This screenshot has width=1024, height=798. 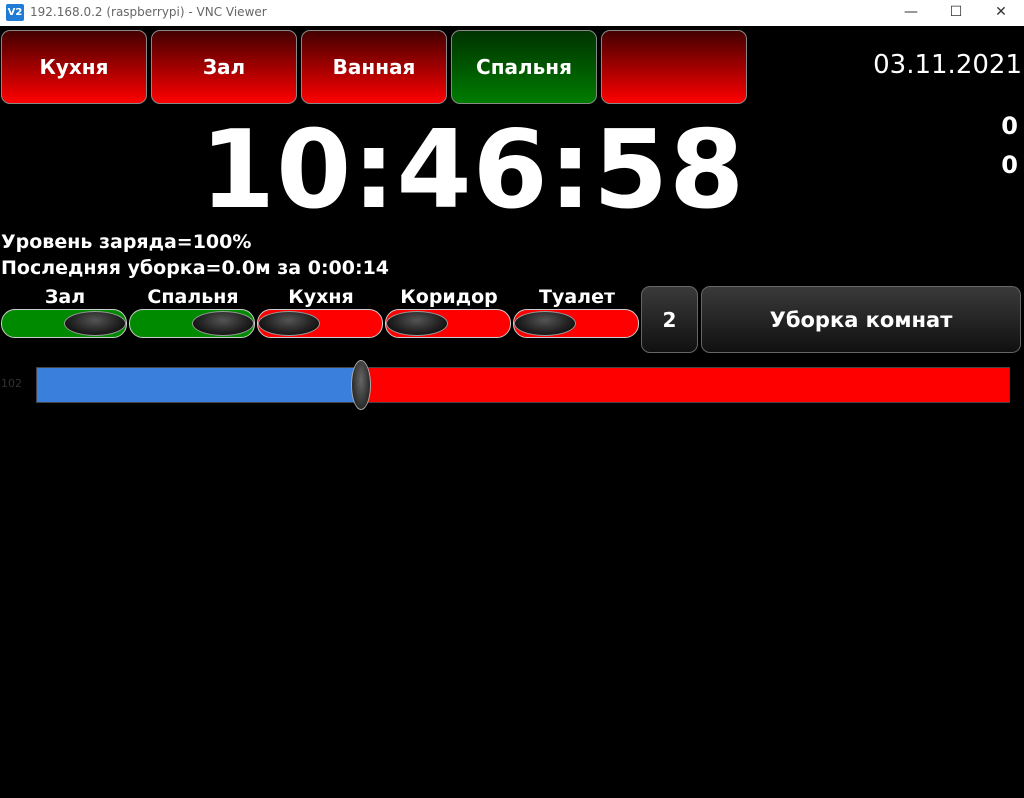 I want to click on zone-label-bedroom: Спальня, so click(x=193, y=297).